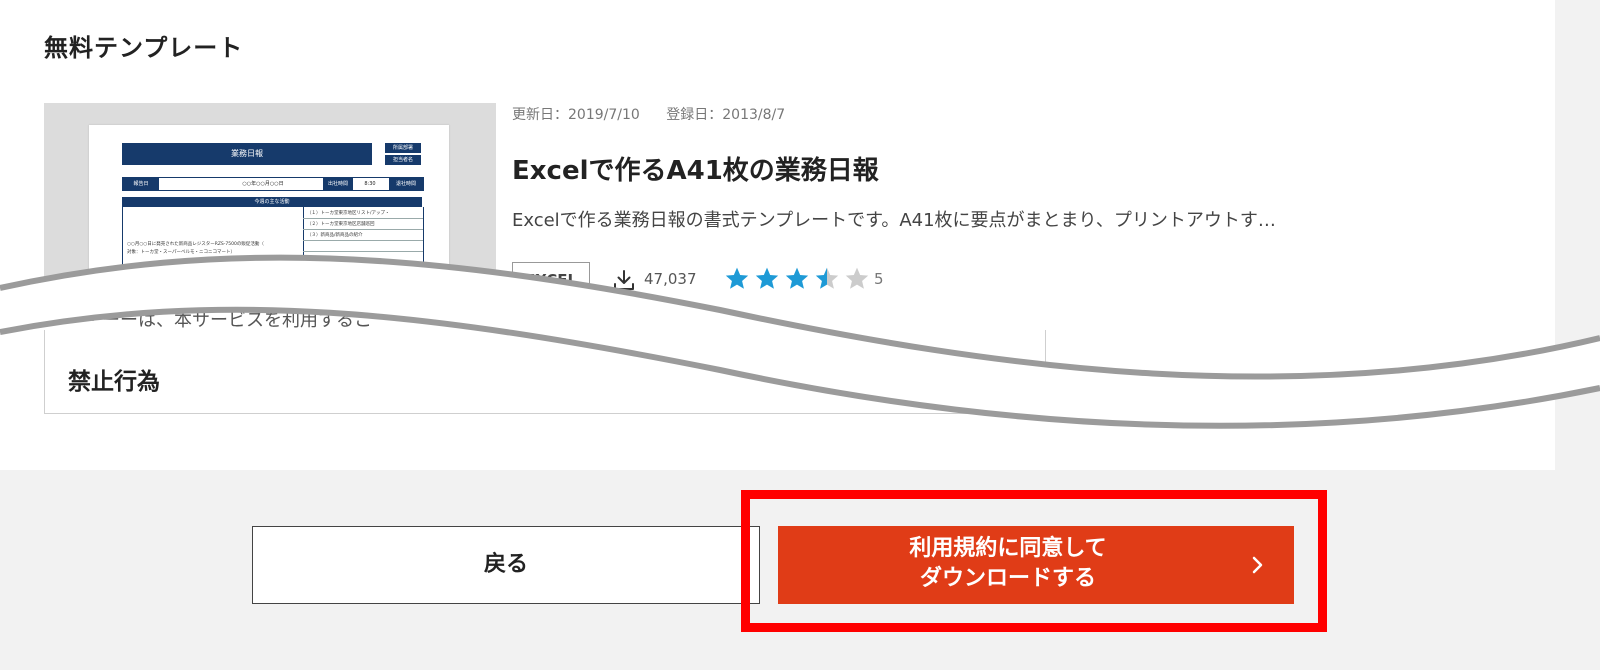  What do you see at coordinates (348, 213) in the screenshot?
I see `thumbnail-text: （１）トーカ堂東京地区リスト/アップ・` at bounding box center [348, 213].